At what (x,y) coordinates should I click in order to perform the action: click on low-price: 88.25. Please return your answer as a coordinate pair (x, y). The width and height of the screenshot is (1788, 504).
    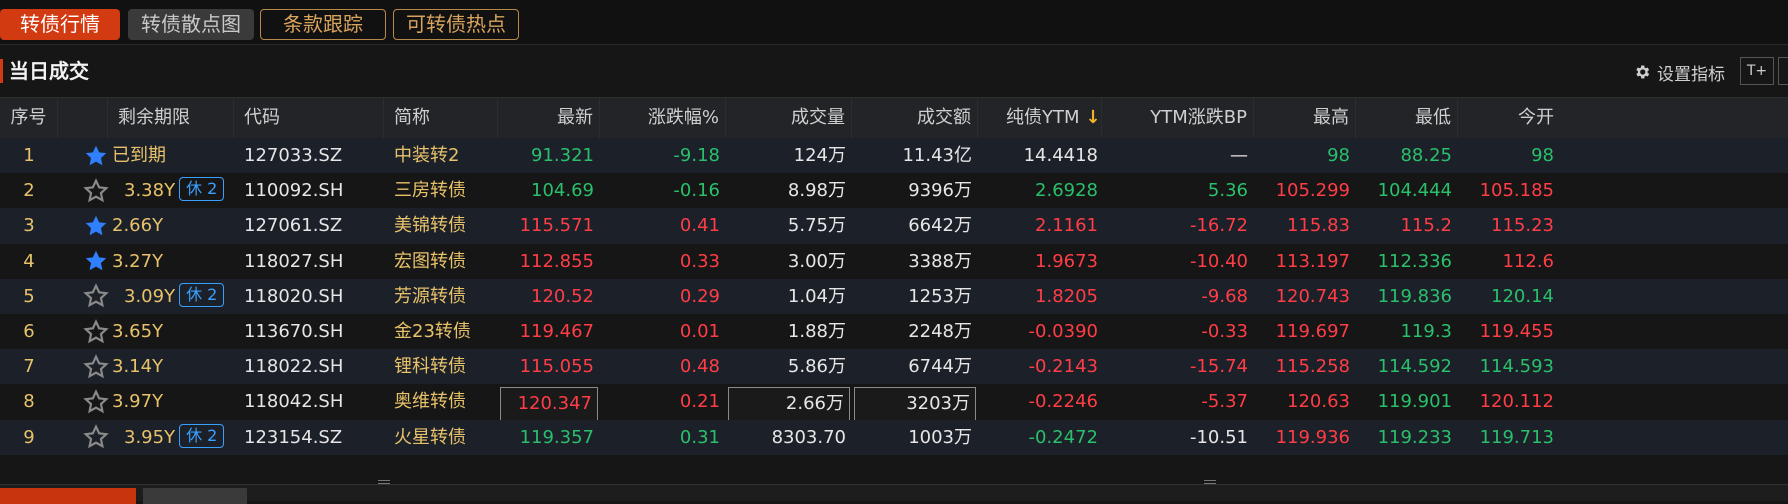
    Looking at the image, I should click on (1426, 155).